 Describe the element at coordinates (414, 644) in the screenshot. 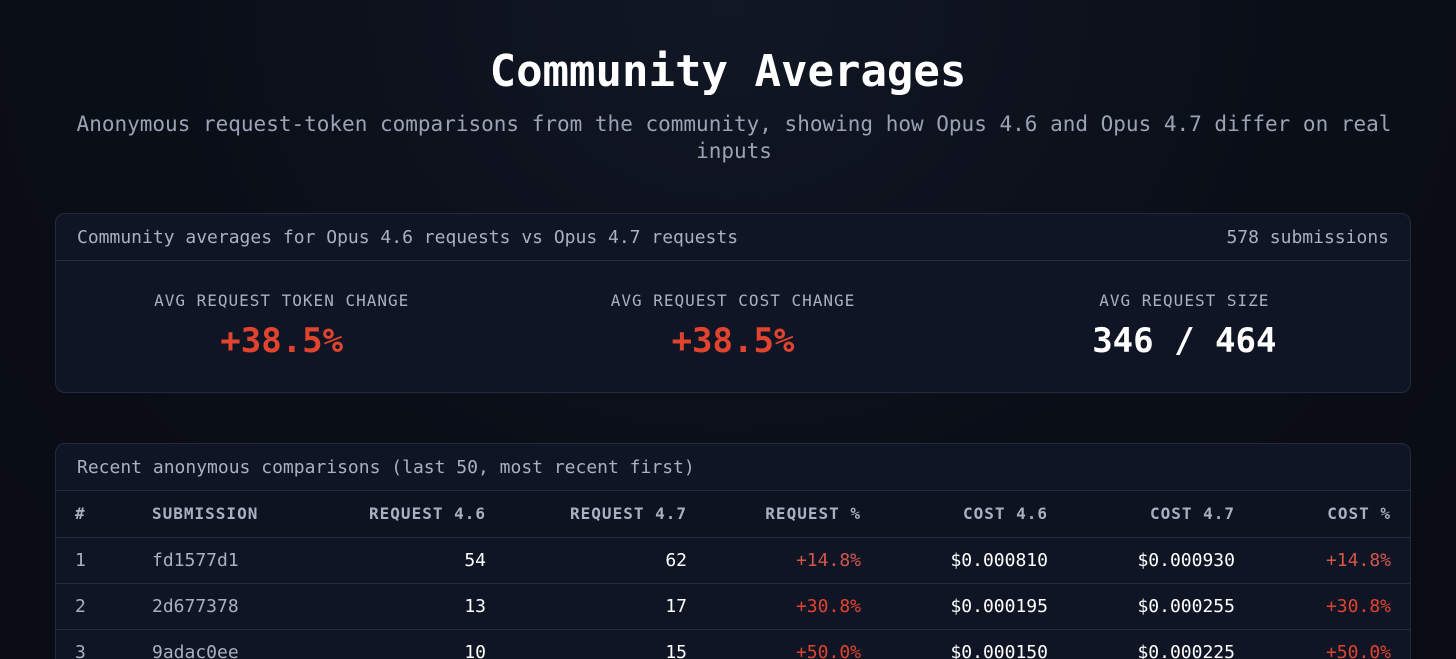

I see `cell-request-46: 10` at that location.